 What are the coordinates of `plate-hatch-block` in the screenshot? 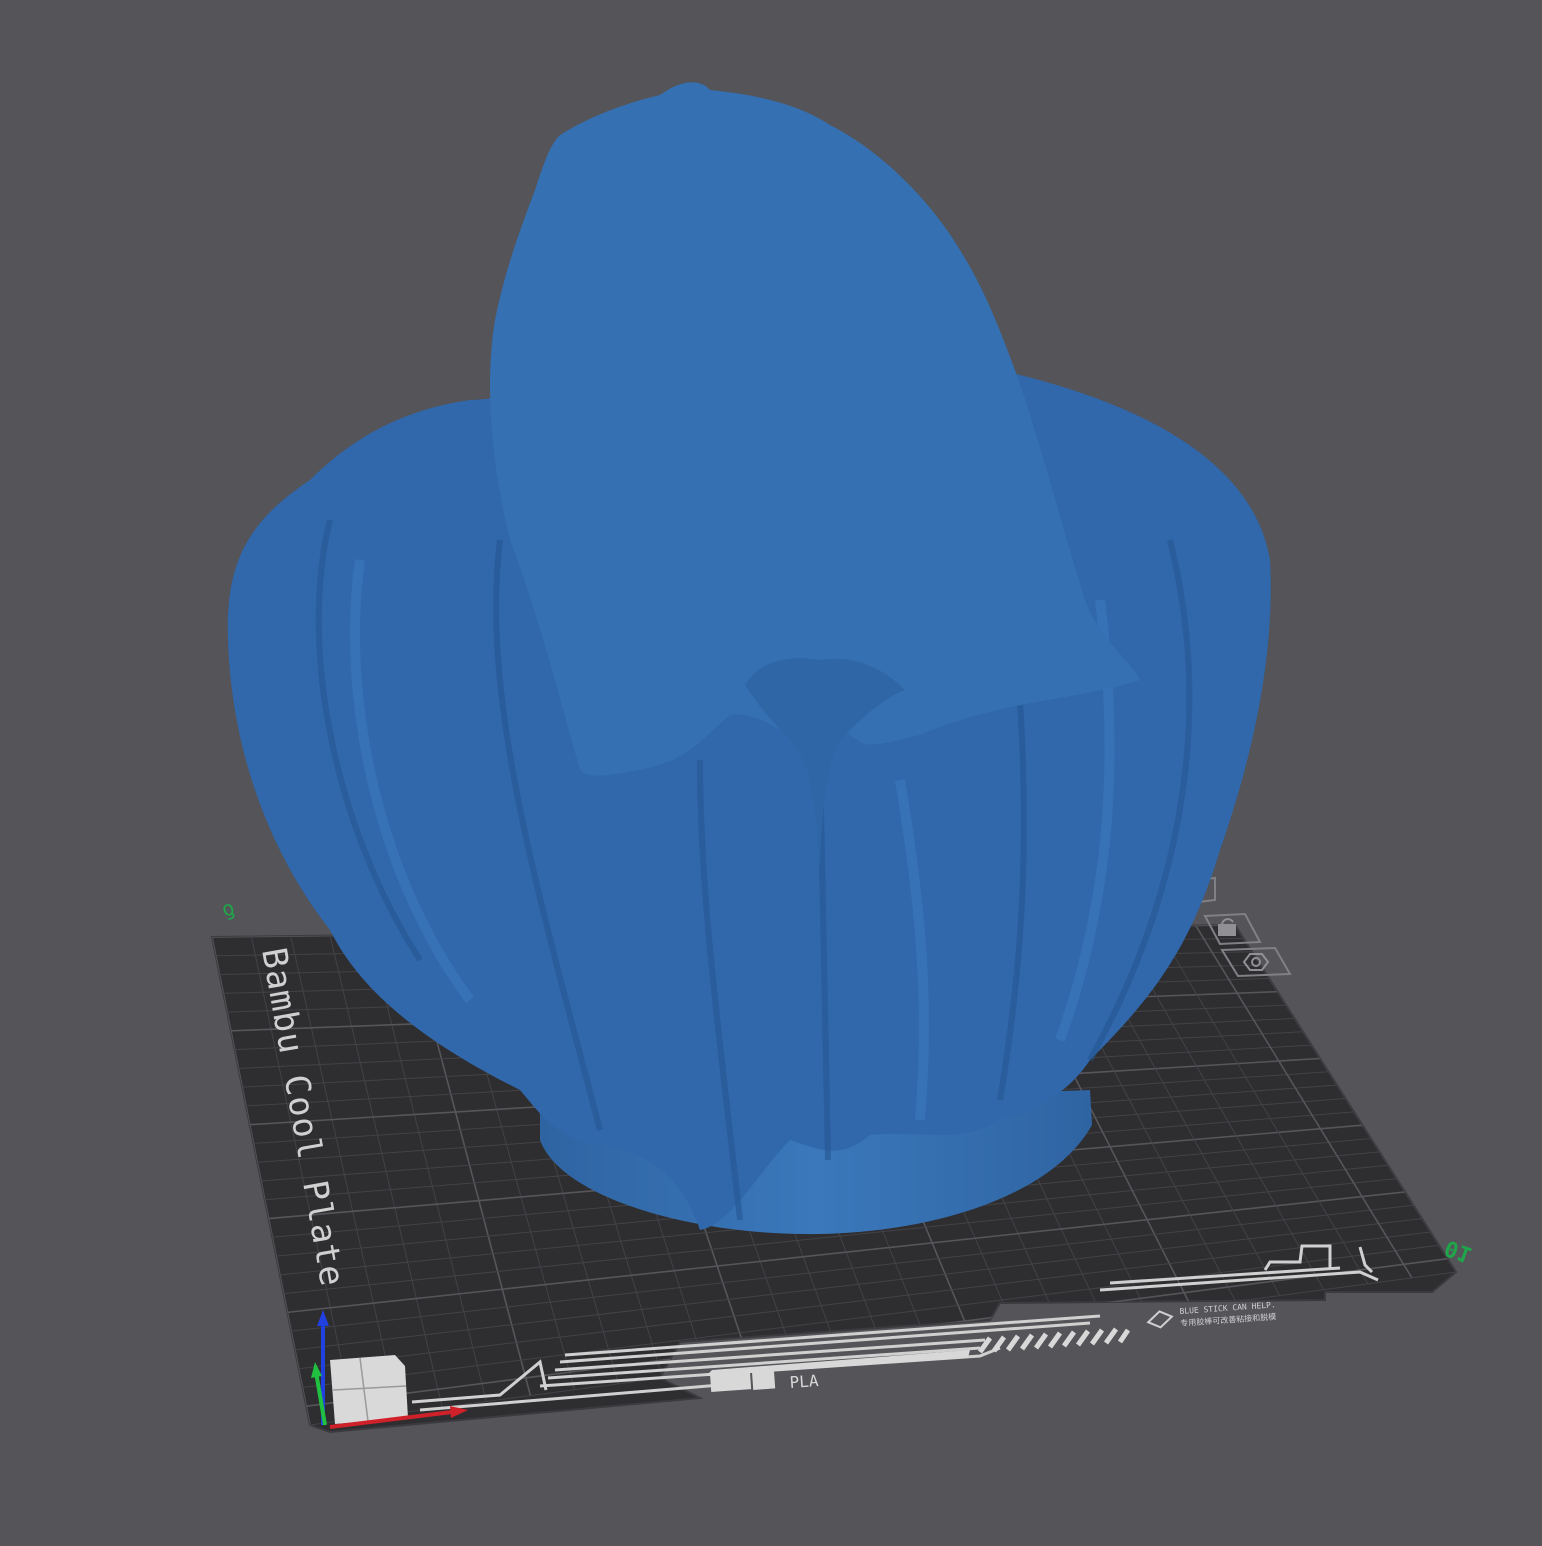 It's located at (1054, 1340).